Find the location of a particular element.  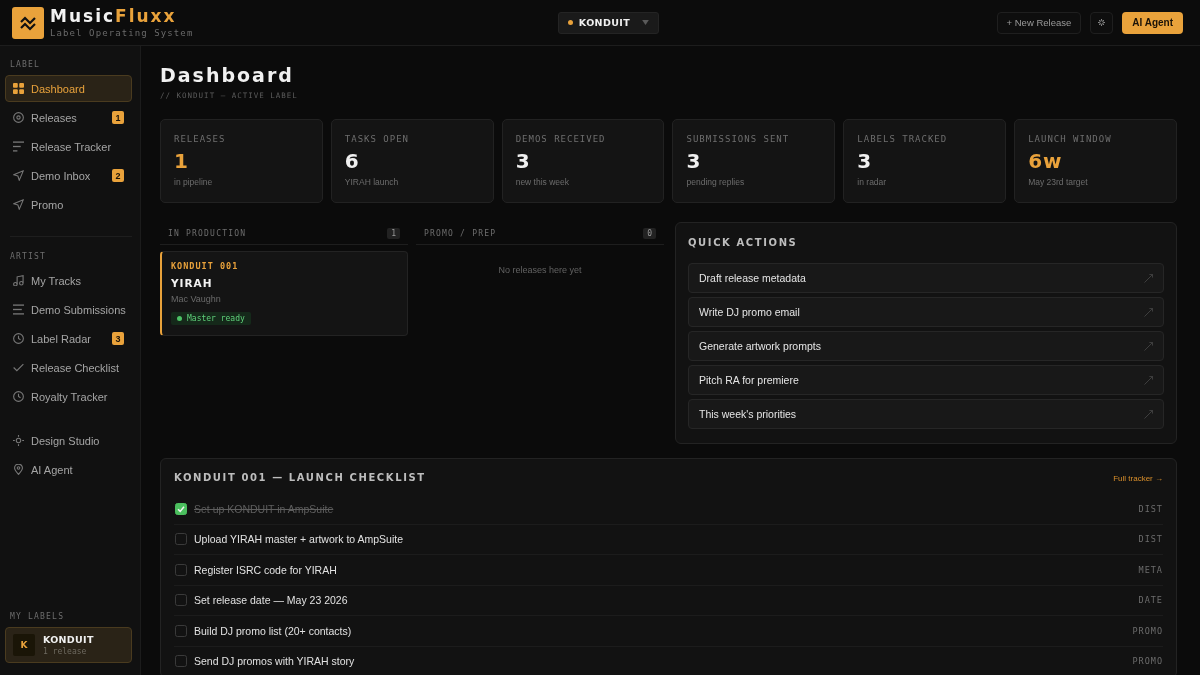

caret-icon is located at coordinates (646, 22).